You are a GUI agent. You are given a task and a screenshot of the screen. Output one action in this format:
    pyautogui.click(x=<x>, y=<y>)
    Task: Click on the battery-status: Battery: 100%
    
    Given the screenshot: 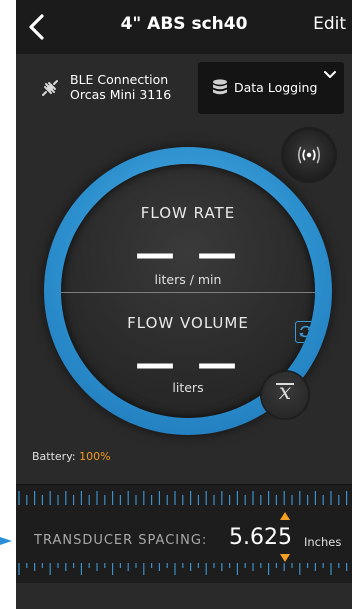 What is the action you would take?
    pyautogui.click(x=71, y=456)
    